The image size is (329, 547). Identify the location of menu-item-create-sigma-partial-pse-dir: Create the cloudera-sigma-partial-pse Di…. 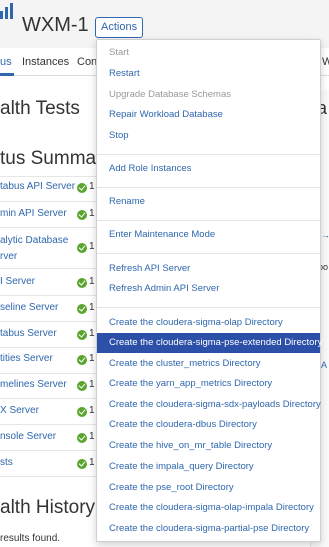
(208, 529).